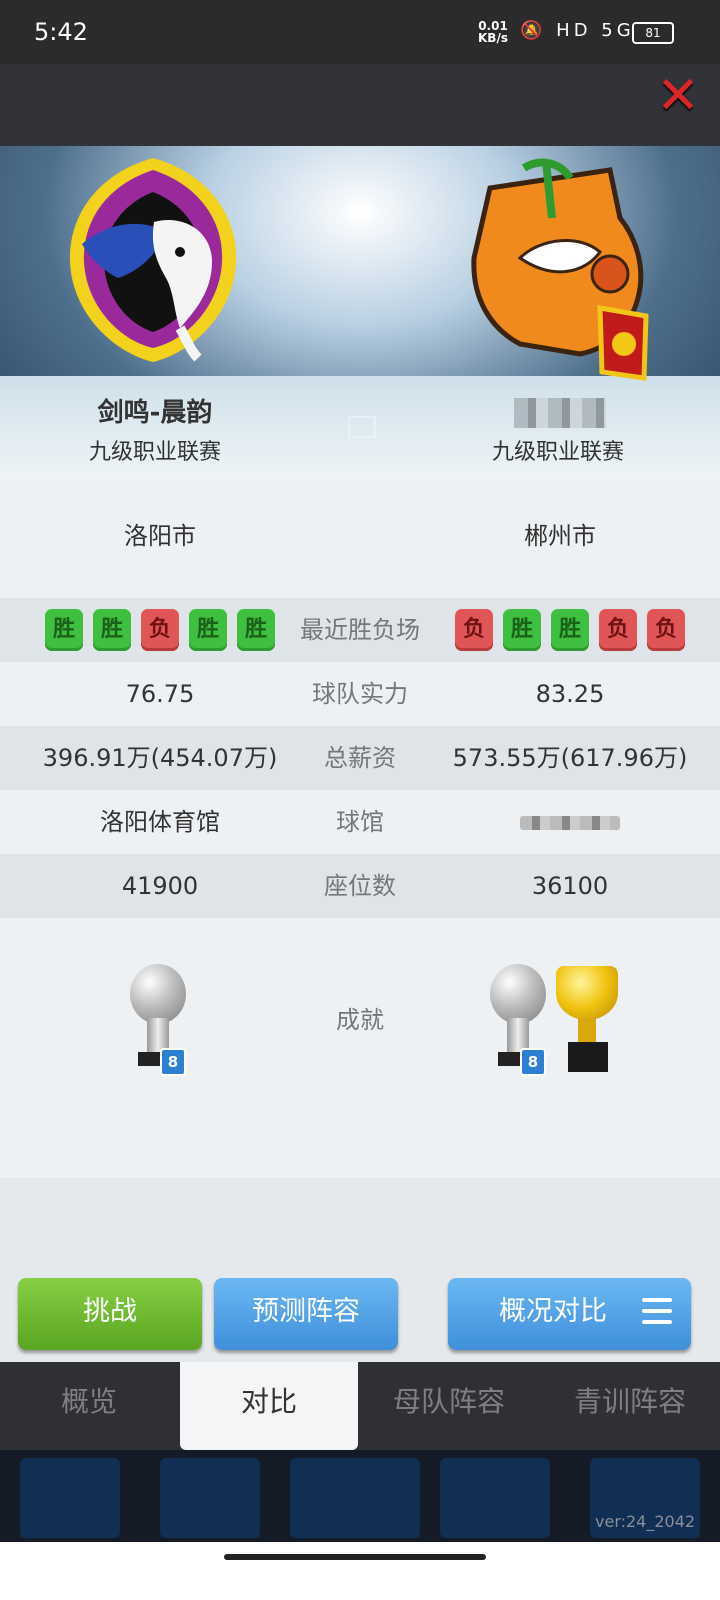  Describe the element at coordinates (360, 105) in the screenshot. I see `header-bar` at that location.